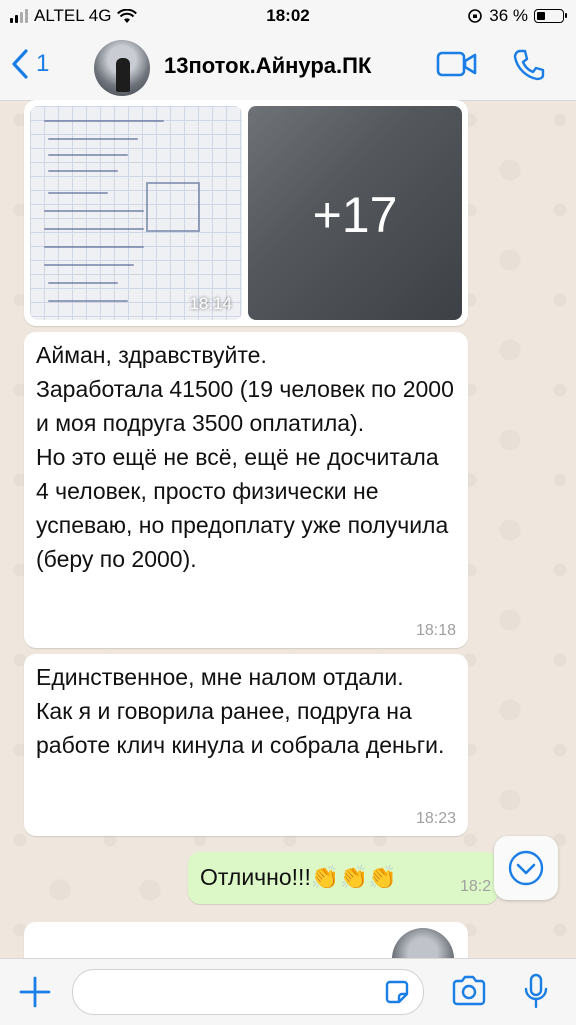 Image resolution: width=576 pixels, height=1025 pixels. What do you see at coordinates (476, 886) in the screenshot?
I see `message-time: 18:2` at bounding box center [476, 886].